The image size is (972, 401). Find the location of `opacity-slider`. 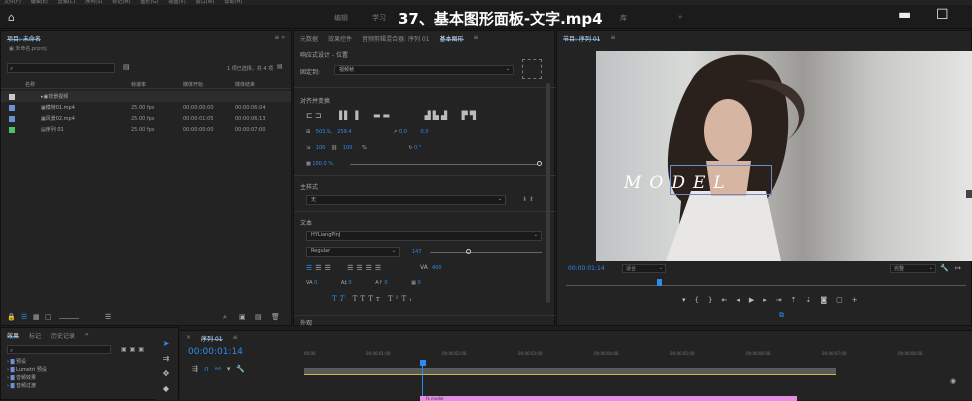

opacity-slider is located at coordinates (444, 164).